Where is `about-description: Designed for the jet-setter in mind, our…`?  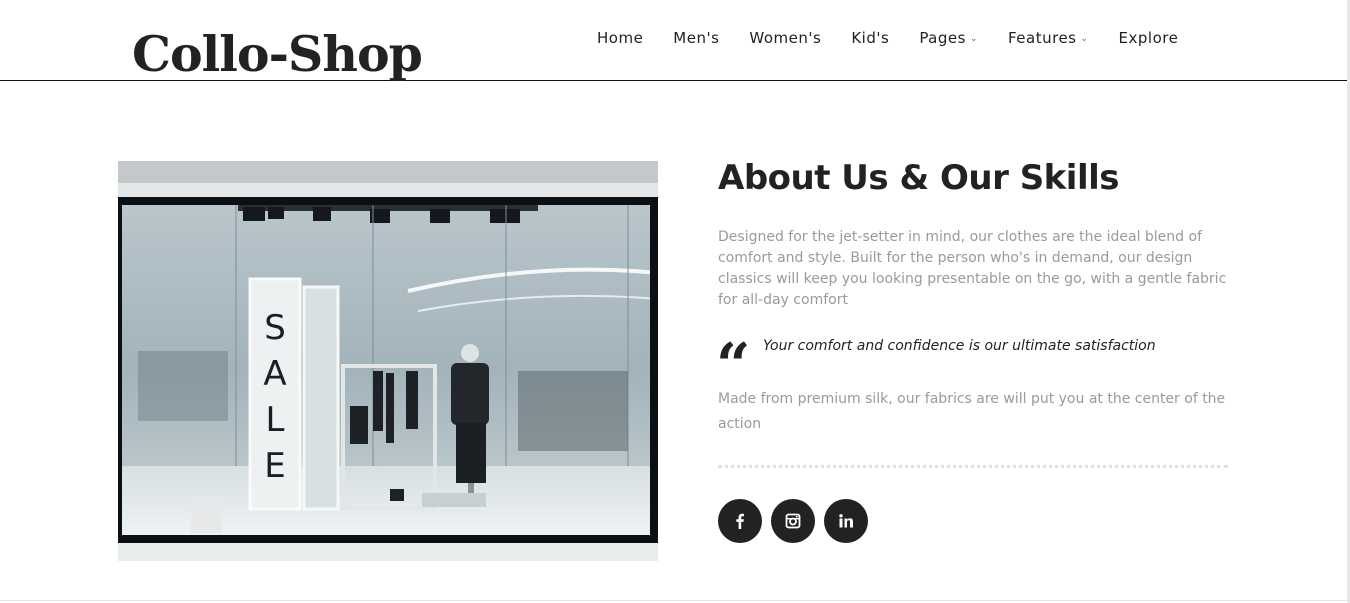 about-description: Designed for the jet-setter in mind, our… is located at coordinates (972, 268).